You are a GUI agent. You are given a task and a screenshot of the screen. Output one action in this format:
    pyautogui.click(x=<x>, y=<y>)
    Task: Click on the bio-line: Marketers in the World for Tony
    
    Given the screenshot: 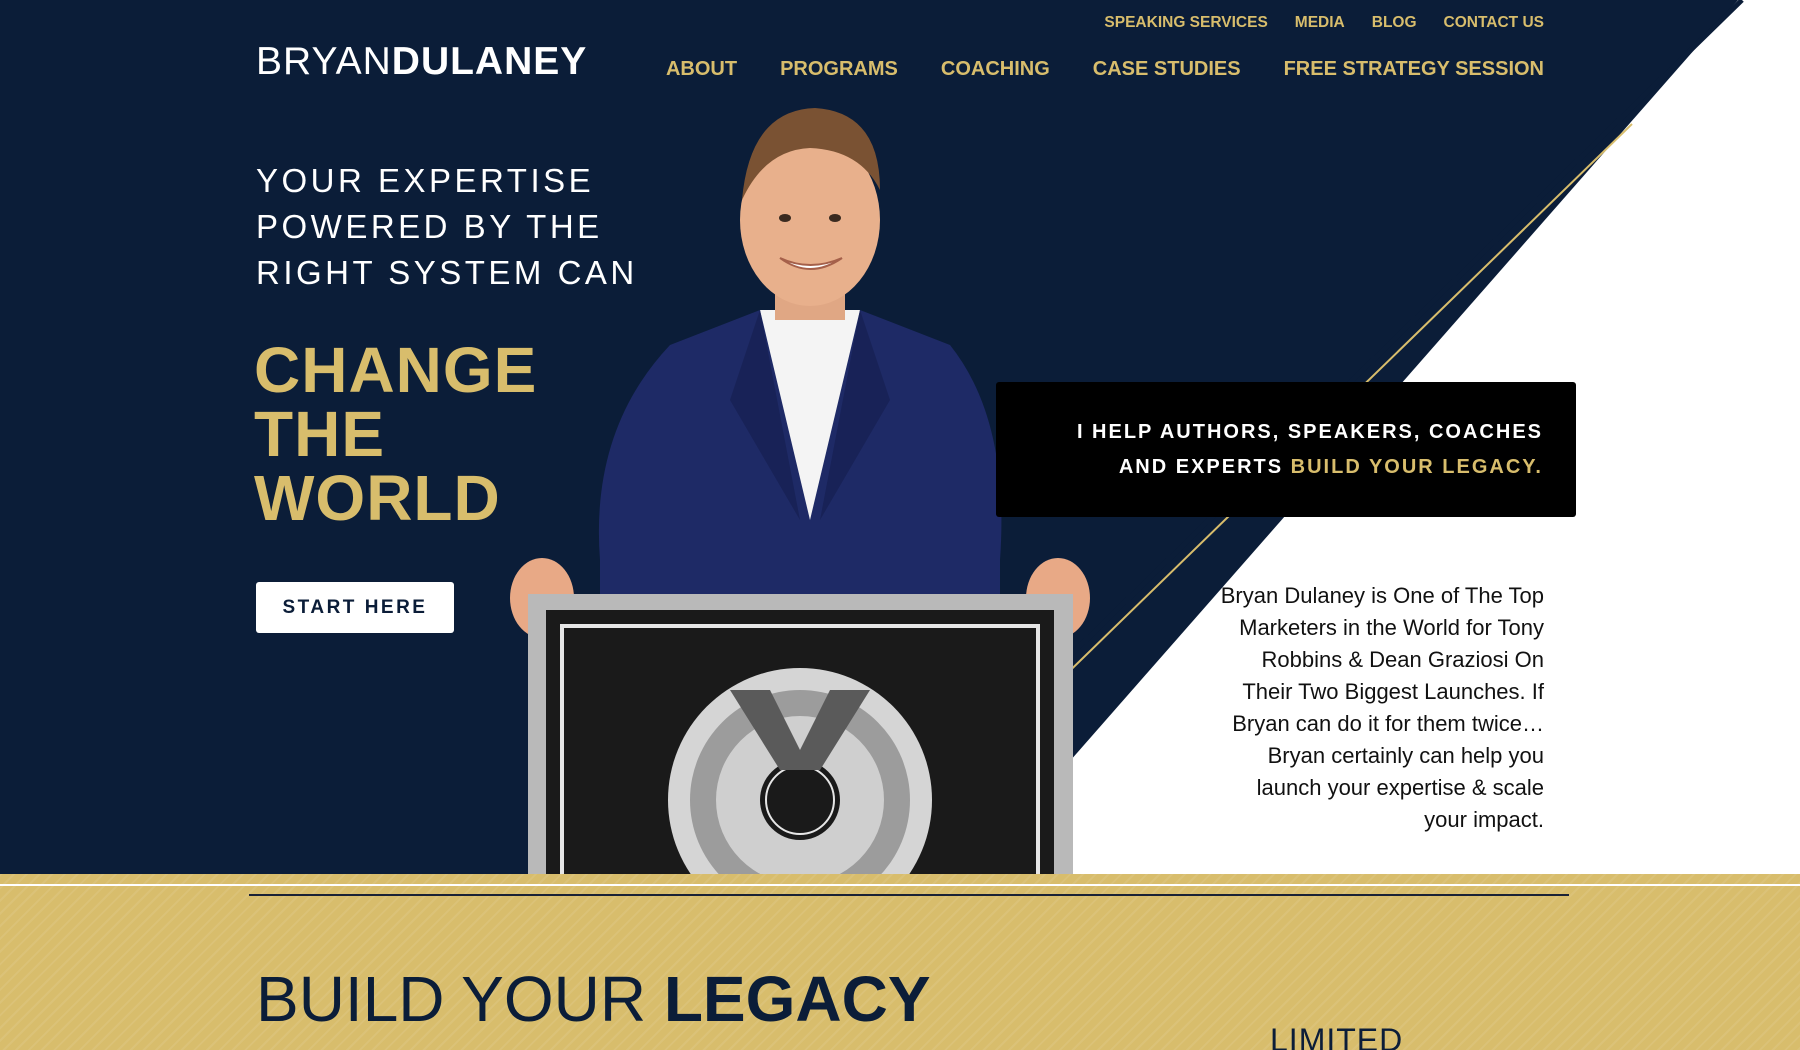 What is the action you would take?
    pyautogui.click(x=1391, y=627)
    